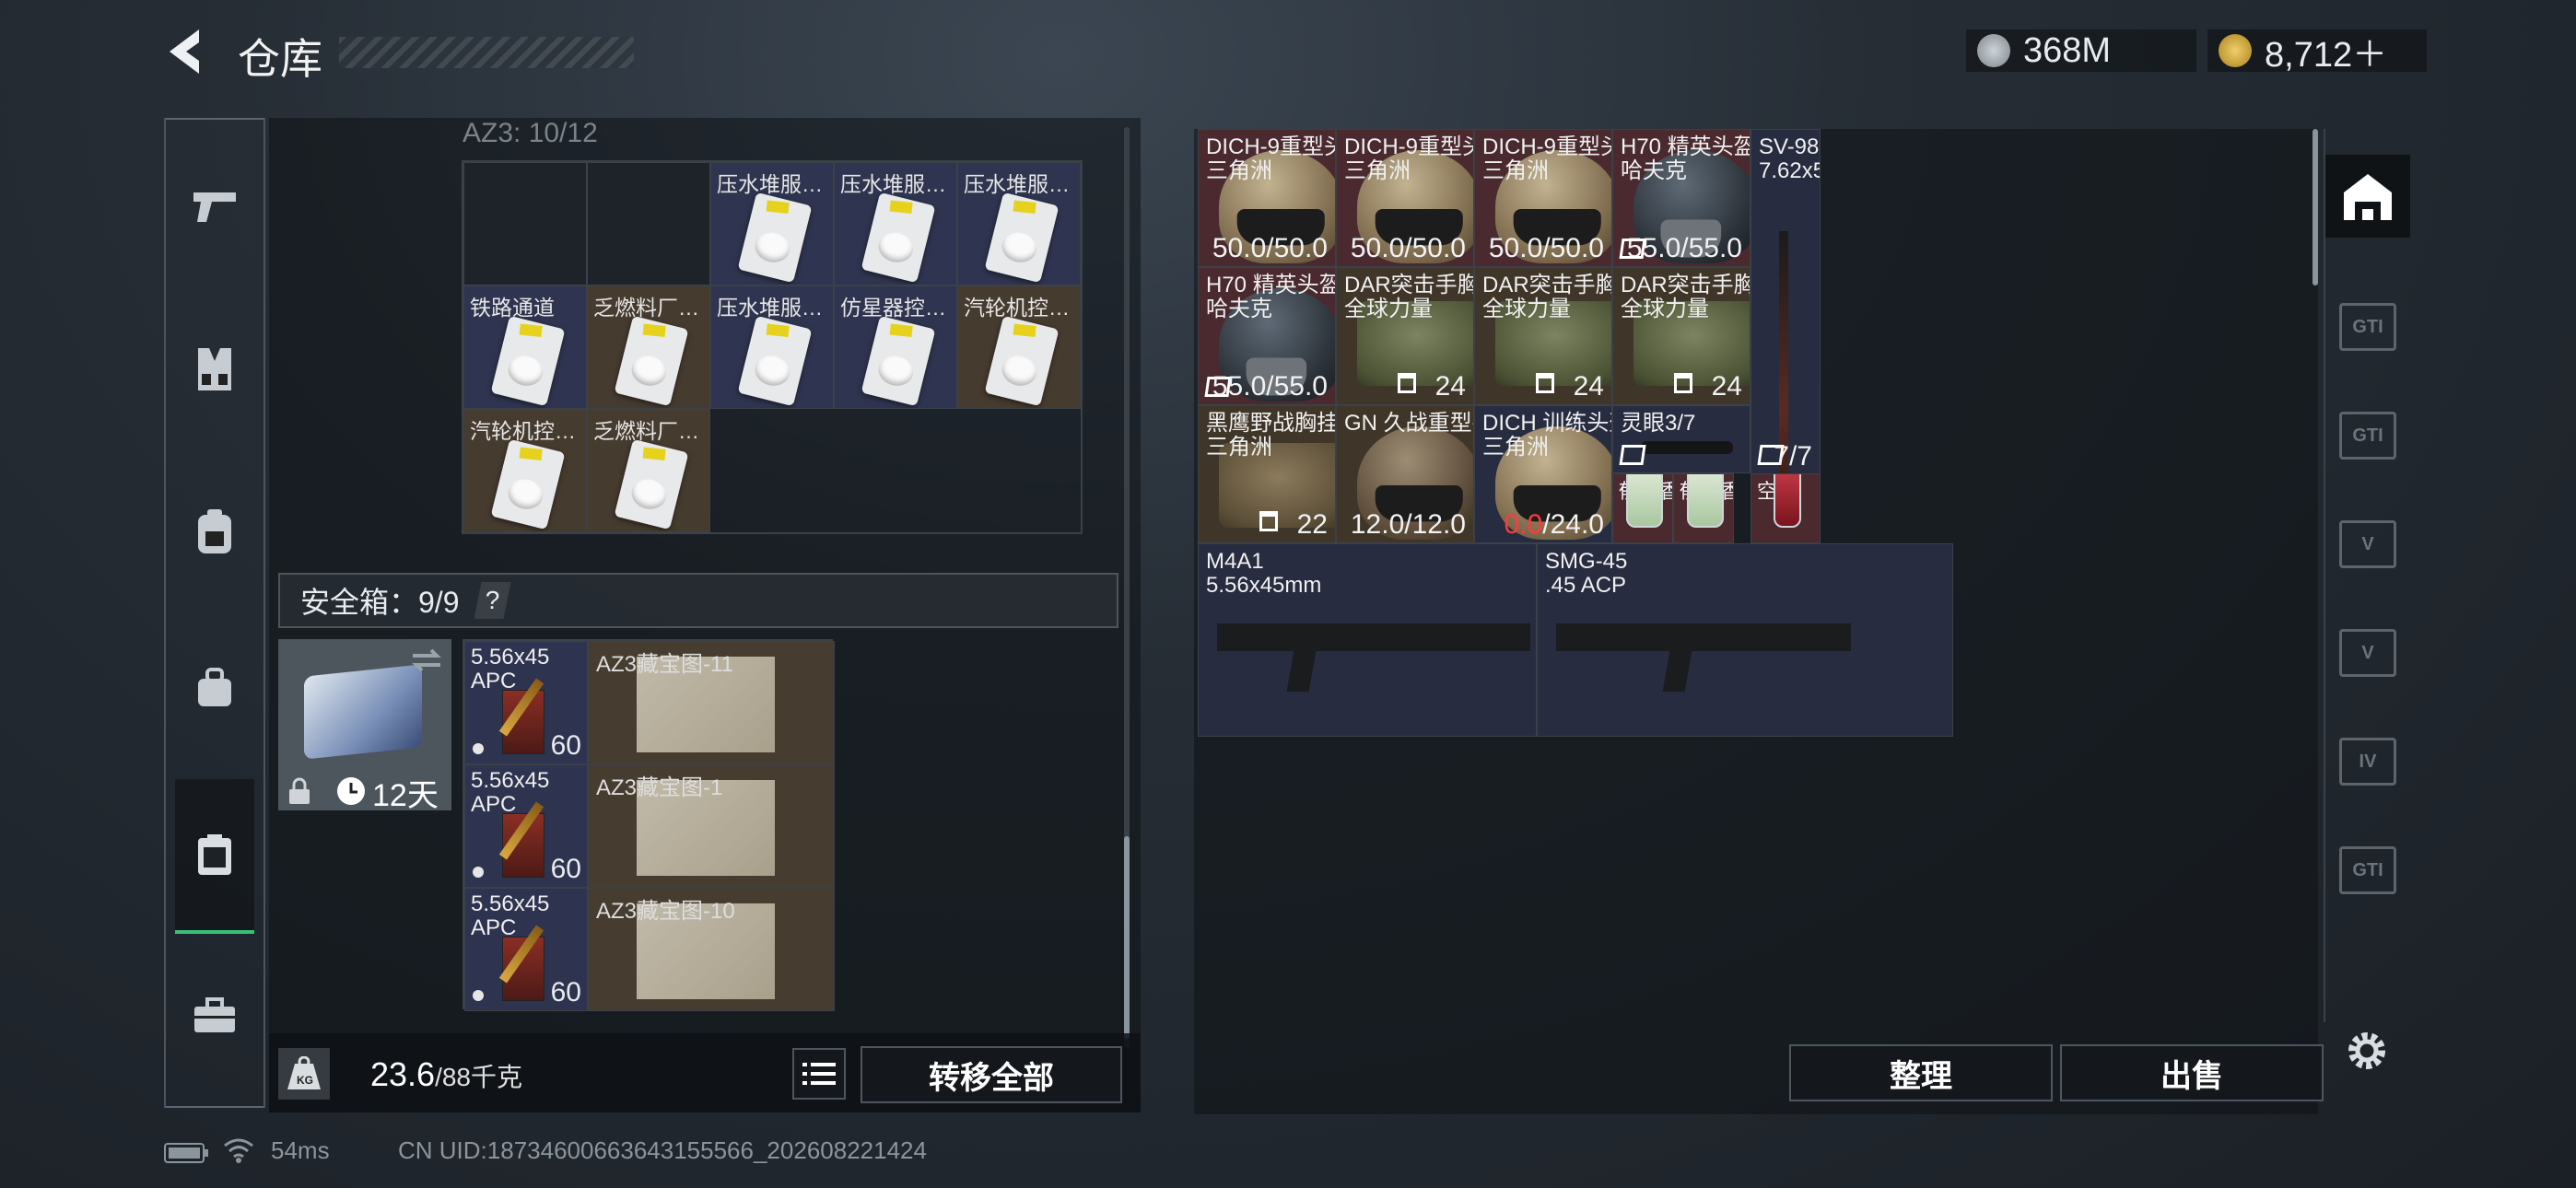 This screenshot has height=1188, width=2576. Describe the element at coordinates (2366, 1050) in the screenshot. I see `gear-icon` at that location.